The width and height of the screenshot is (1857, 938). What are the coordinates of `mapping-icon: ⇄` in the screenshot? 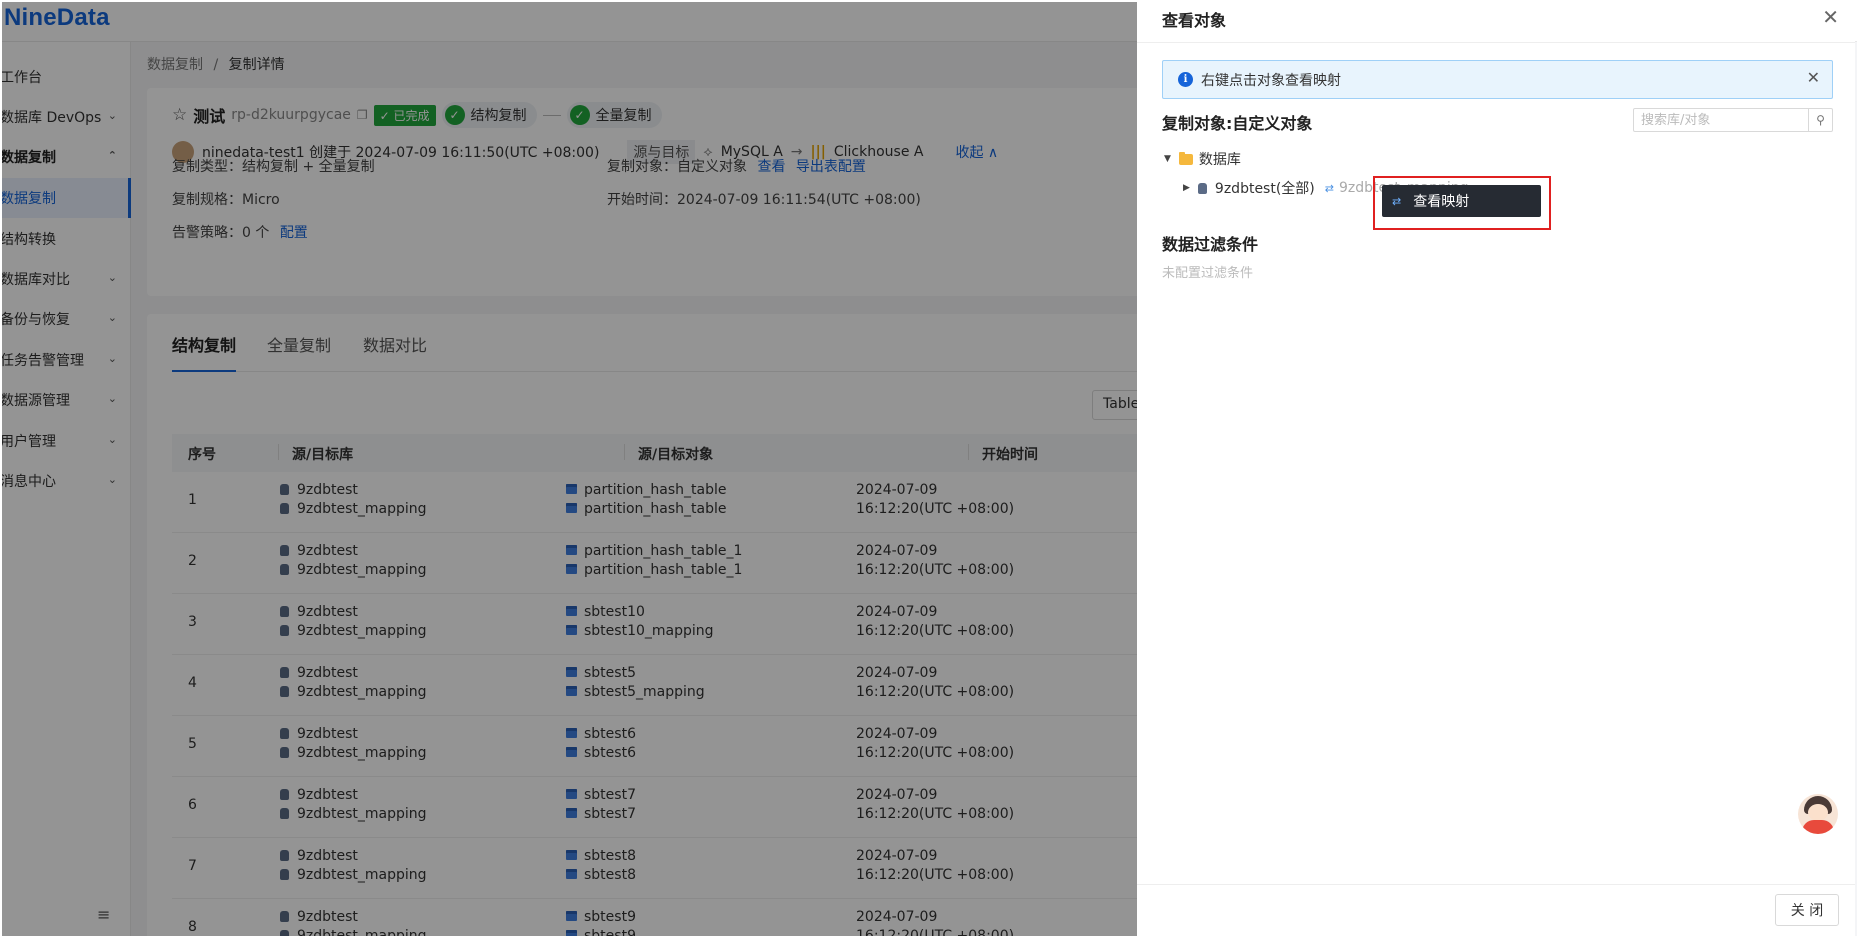 It's located at (1329, 188).